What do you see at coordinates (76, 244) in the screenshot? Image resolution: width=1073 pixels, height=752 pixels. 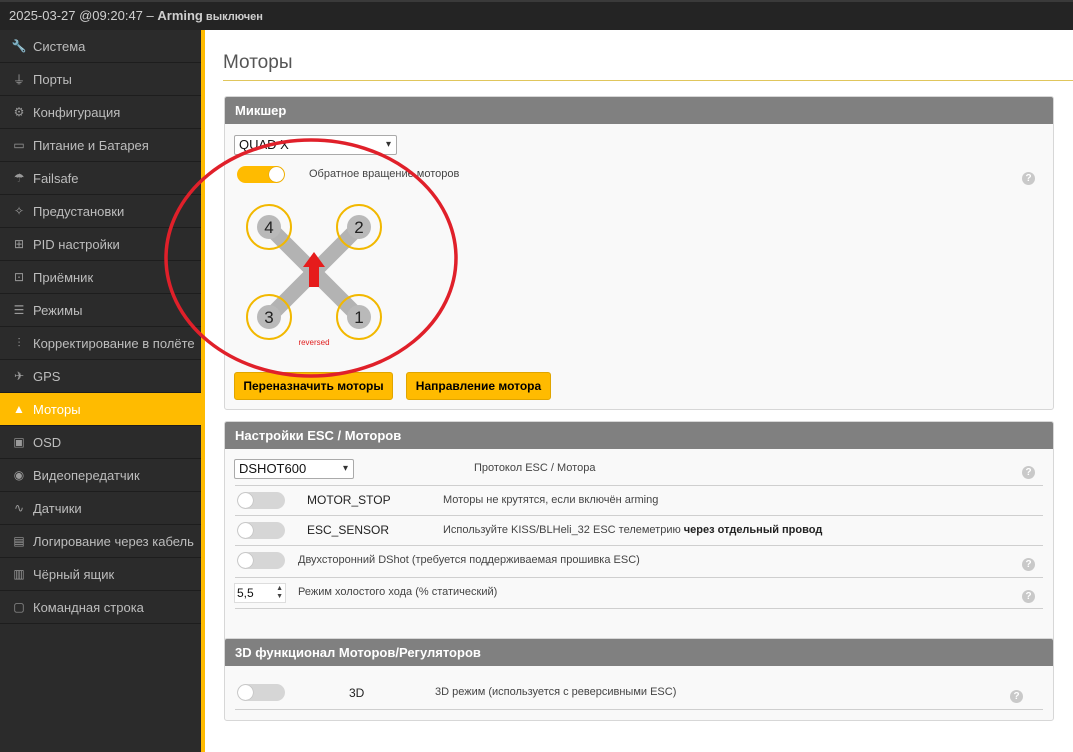 I see `sidebar-item-label: PID настройки` at bounding box center [76, 244].